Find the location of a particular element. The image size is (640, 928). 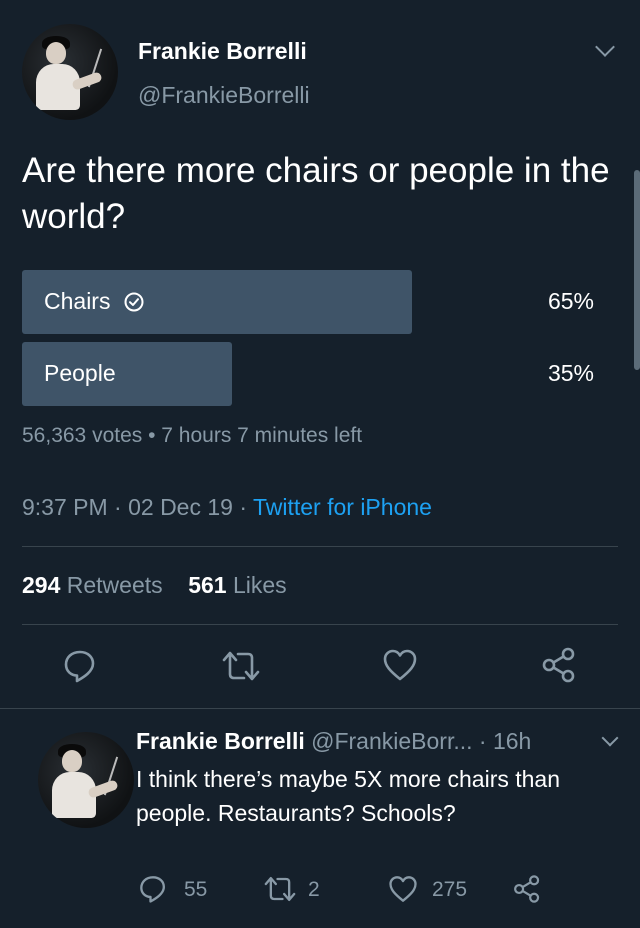

tweet-timestamp: 9:37 PM · 02 Dec 19 · Twitter for iPhone is located at coordinates (227, 507).